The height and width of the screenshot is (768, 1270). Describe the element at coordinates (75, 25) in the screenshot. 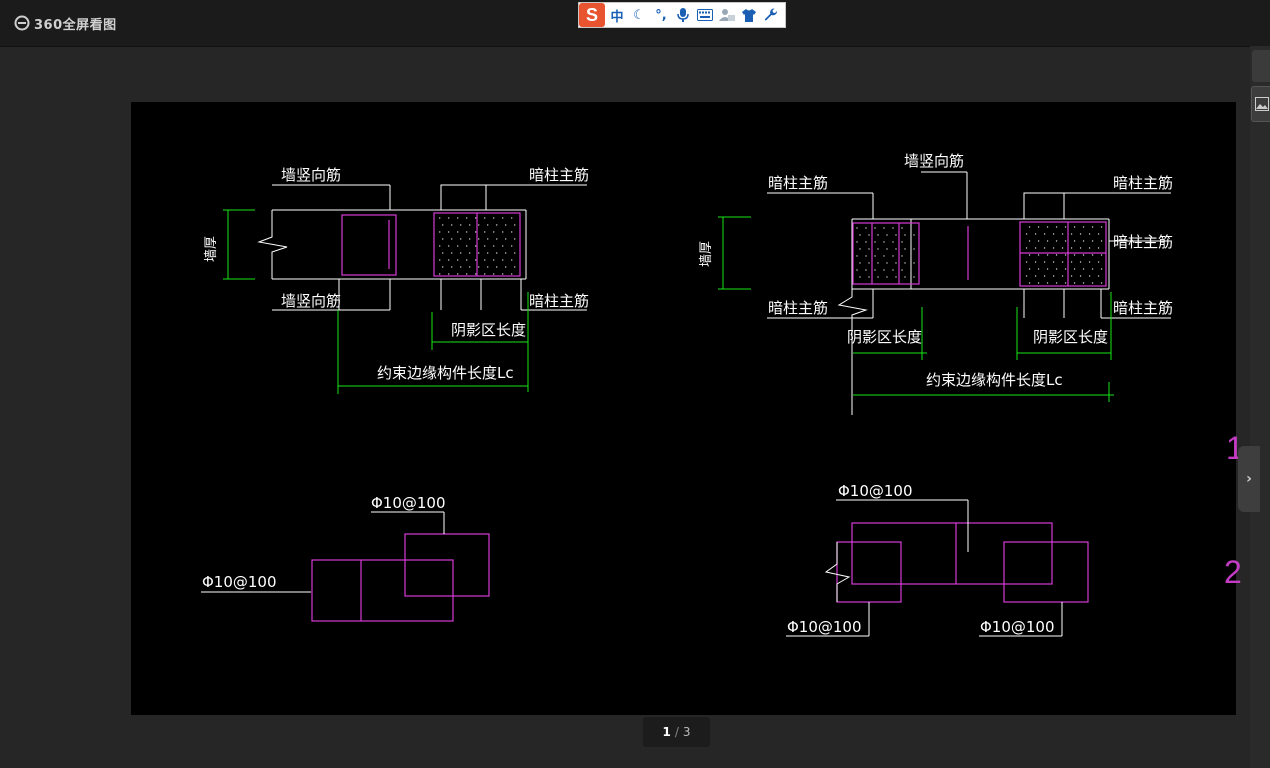

I see `app-title: 360全屏看图` at that location.